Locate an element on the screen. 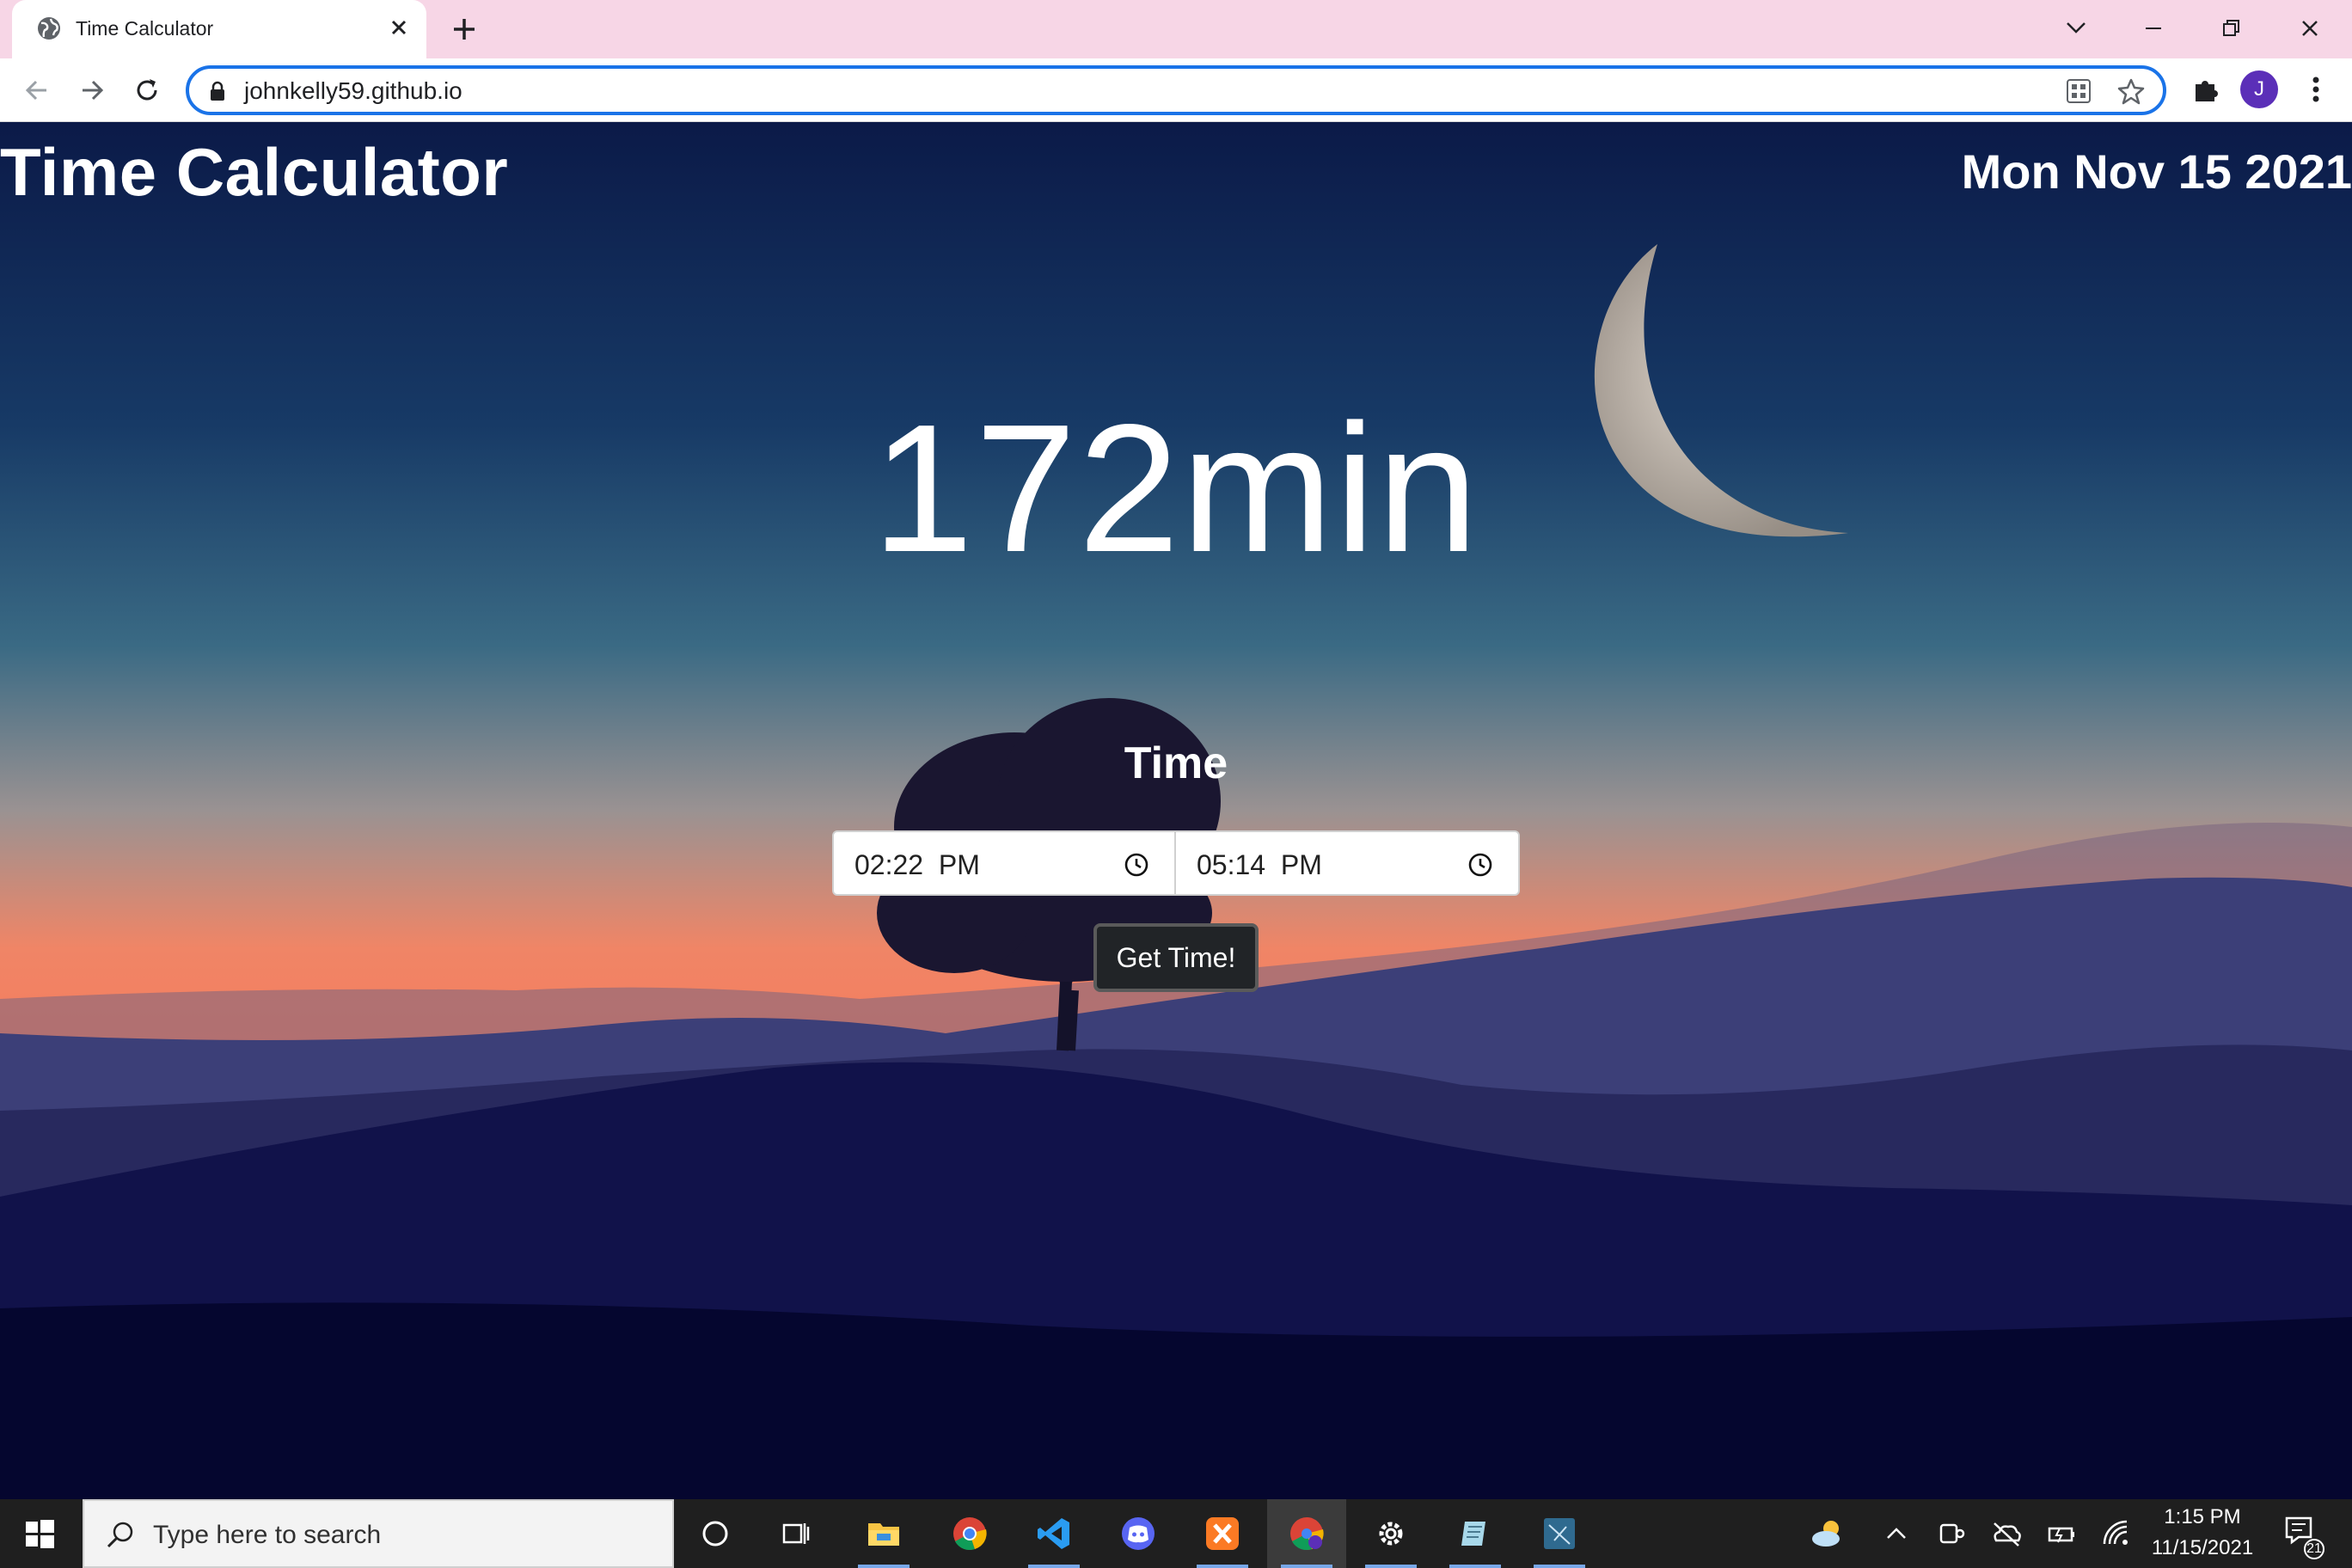 The image size is (2352, 1568). time-label: Time is located at coordinates (1176, 763).